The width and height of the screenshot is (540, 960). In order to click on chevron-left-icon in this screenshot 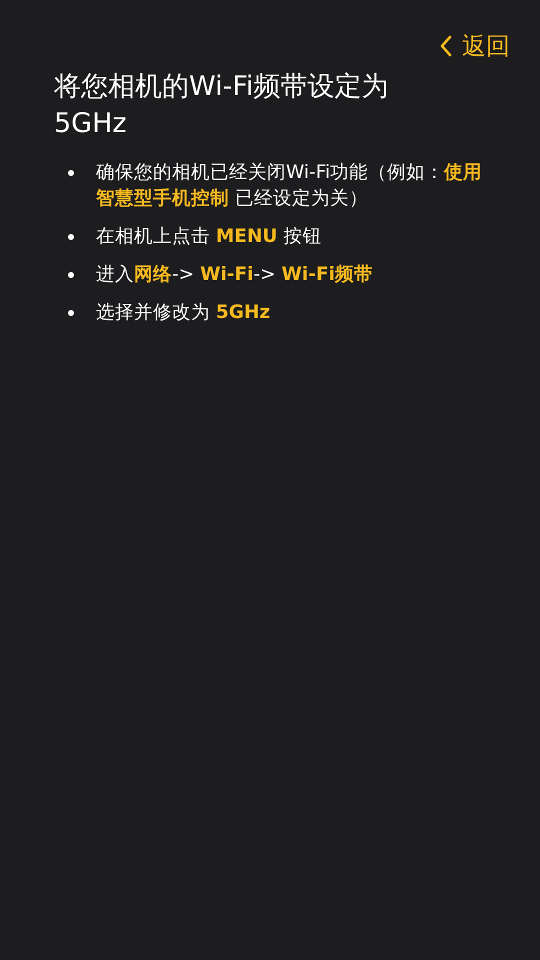, I will do `click(445, 46)`.